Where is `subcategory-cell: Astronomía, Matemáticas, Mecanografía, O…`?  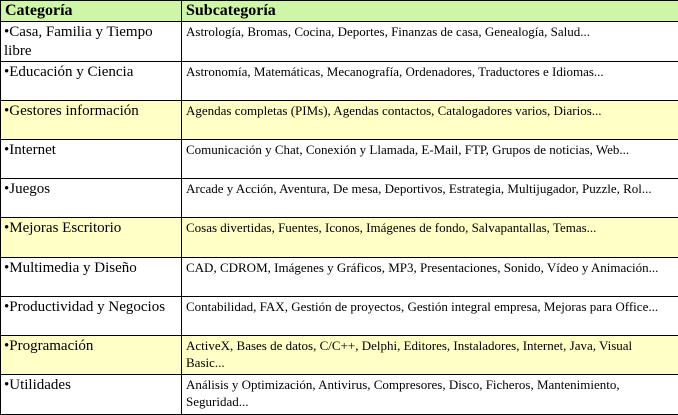 subcategory-cell: Astronomía, Matemáticas, Mecanografía, O… is located at coordinates (429, 81).